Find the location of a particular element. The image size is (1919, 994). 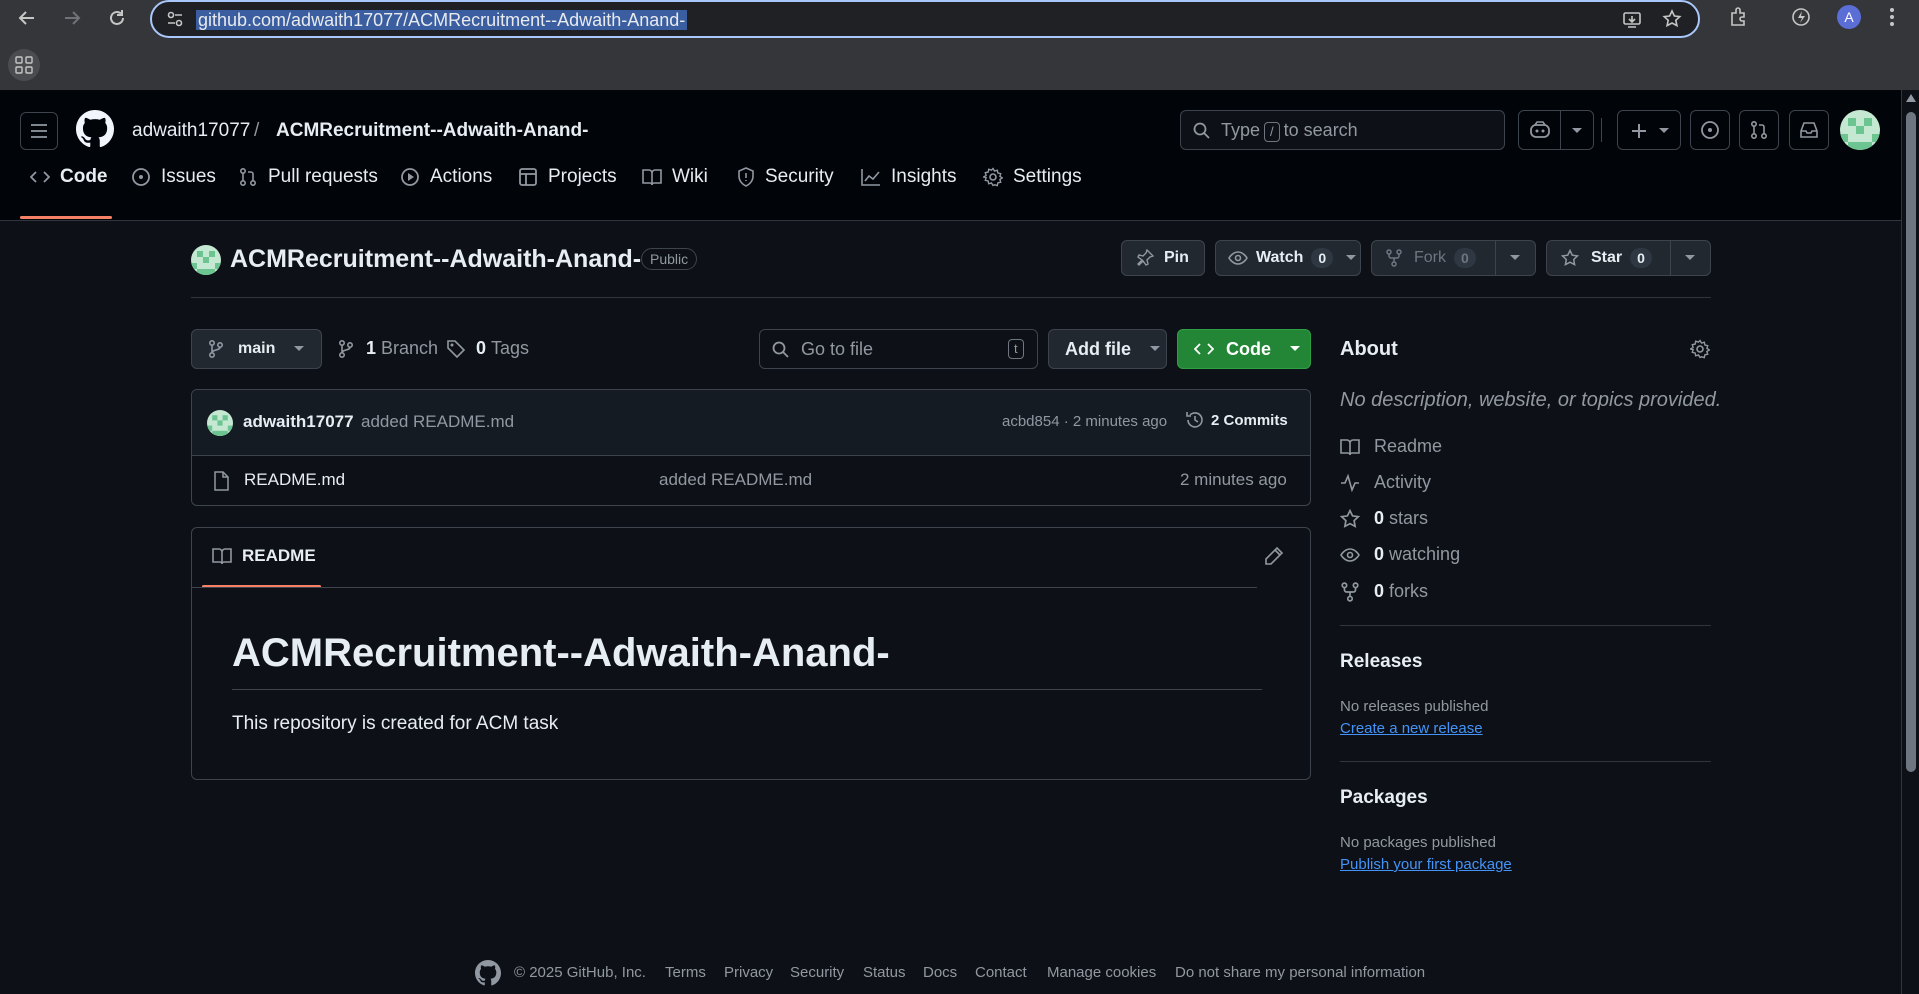

inbox-button is located at coordinates (1809, 130).